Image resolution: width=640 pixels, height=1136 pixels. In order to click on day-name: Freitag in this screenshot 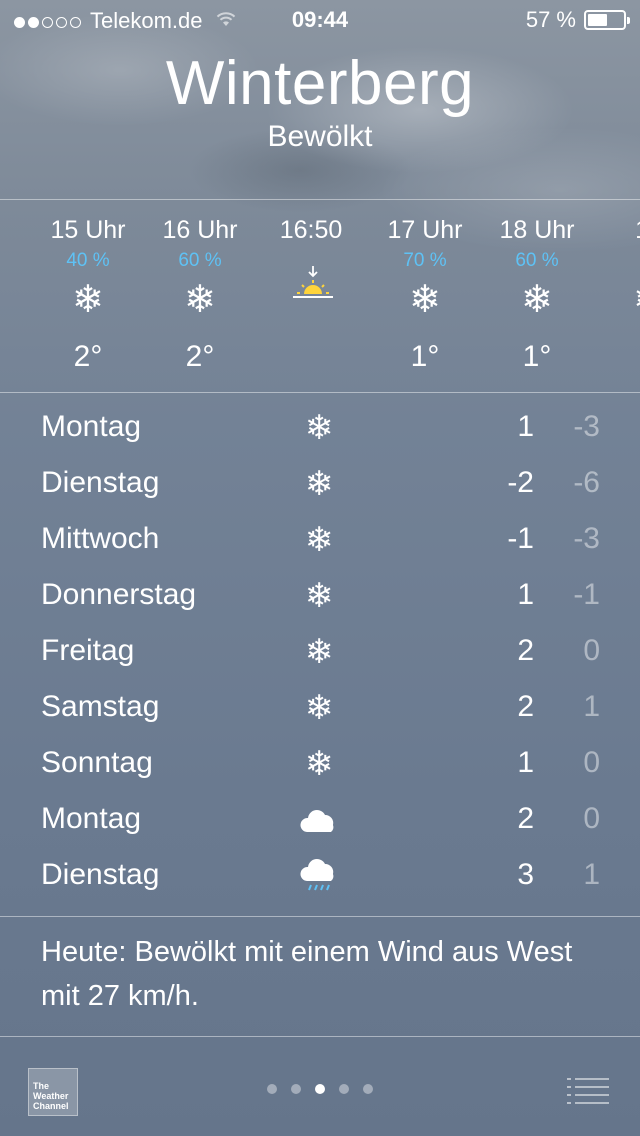, I will do `click(88, 650)`.